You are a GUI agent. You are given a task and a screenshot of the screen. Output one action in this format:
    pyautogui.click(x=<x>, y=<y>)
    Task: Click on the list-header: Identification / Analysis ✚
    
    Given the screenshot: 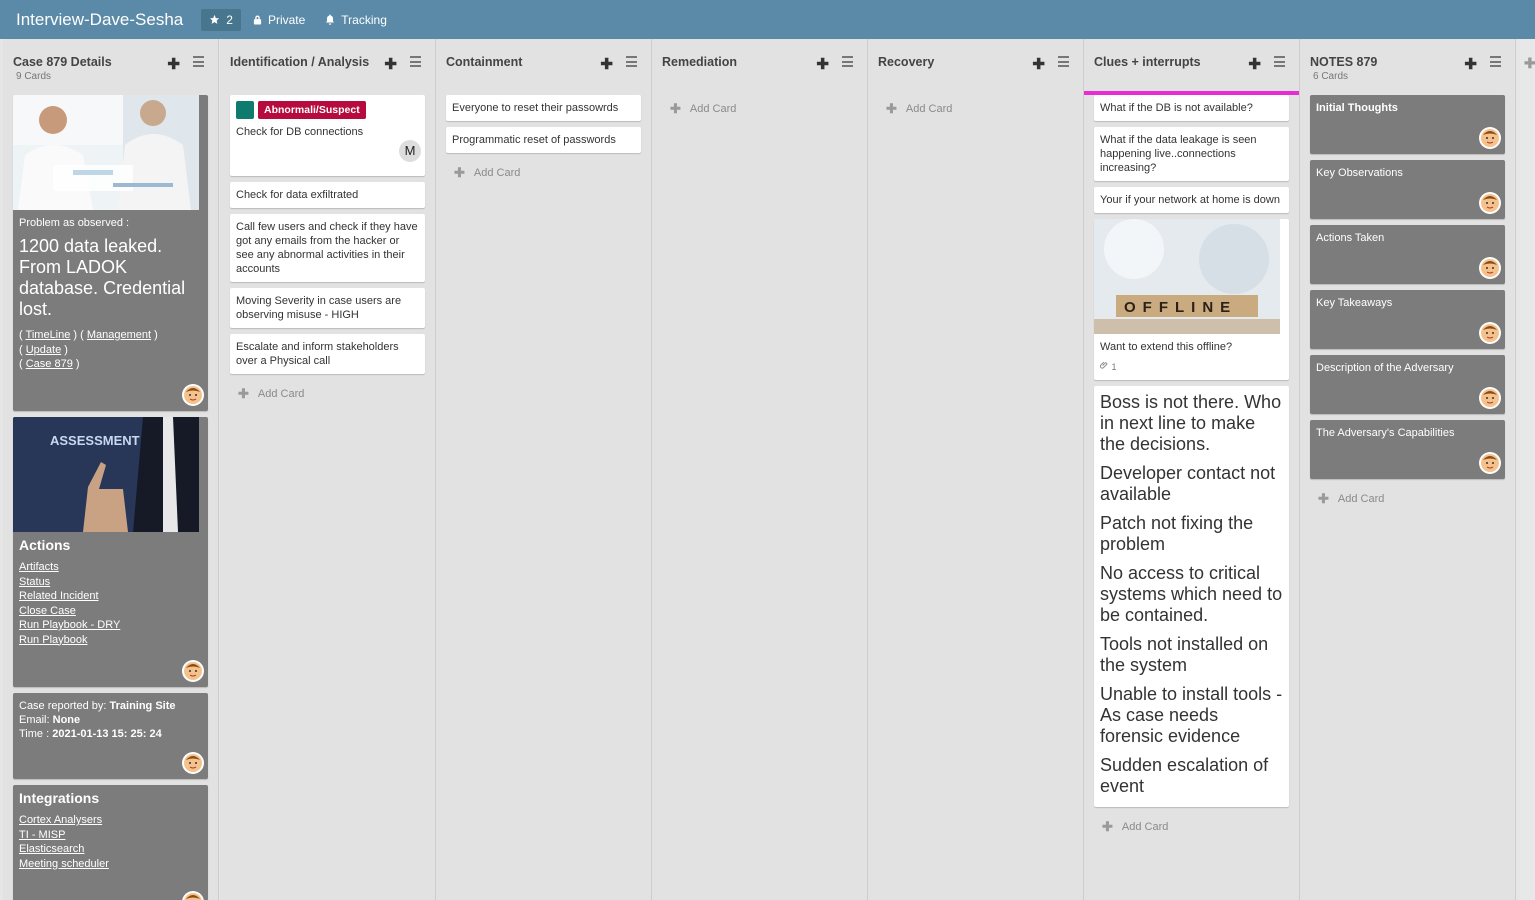 What is the action you would take?
    pyautogui.click(x=327, y=67)
    